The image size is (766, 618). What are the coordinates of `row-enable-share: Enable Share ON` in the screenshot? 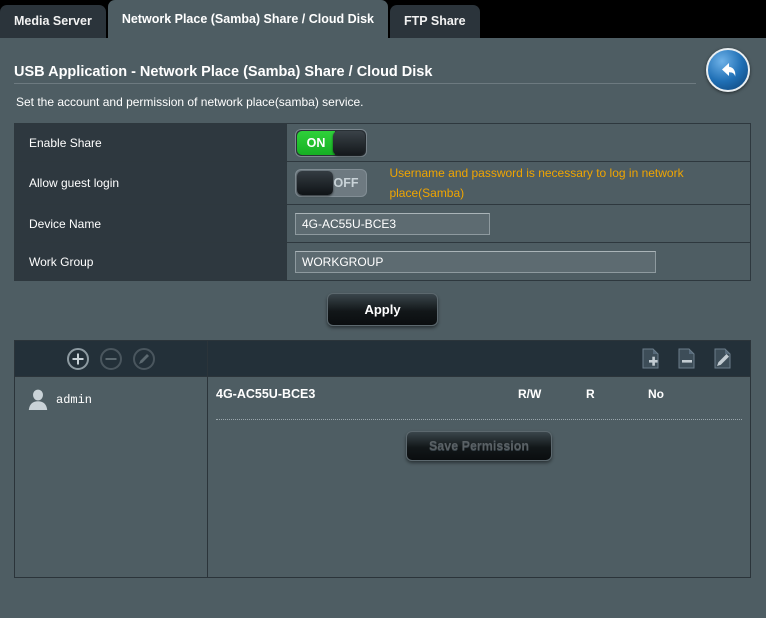 It's located at (382, 142).